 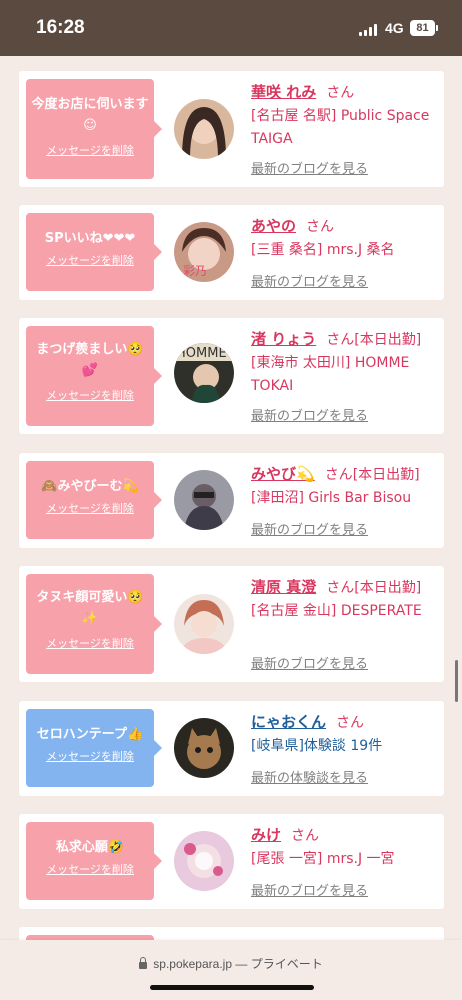 I want to click on message-bubble: まつげ羨ましい🥺💕 メッセージを削除, so click(x=94, y=376).